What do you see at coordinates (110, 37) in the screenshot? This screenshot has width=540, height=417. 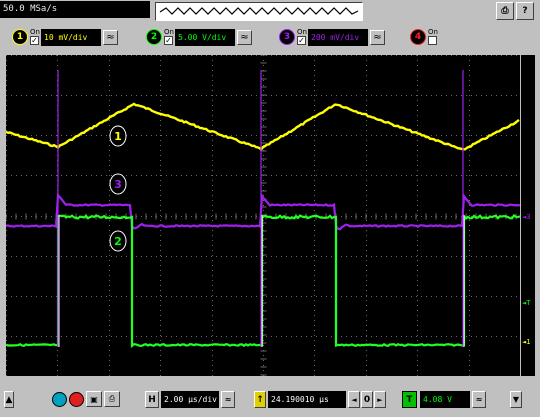 I see `channel-1-adjust-button: ≈` at bounding box center [110, 37].